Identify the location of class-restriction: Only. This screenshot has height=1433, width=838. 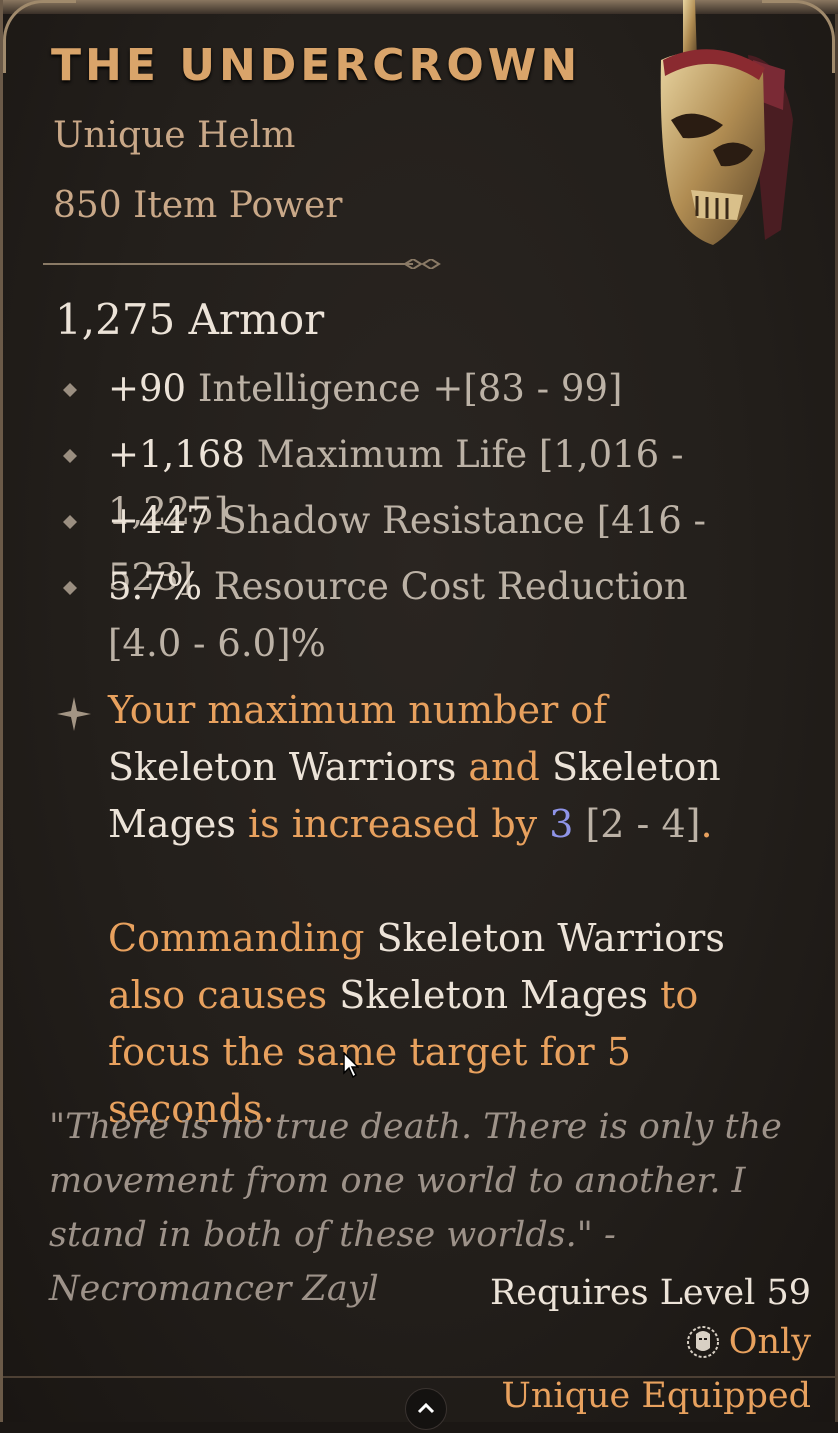
(769, 1342).